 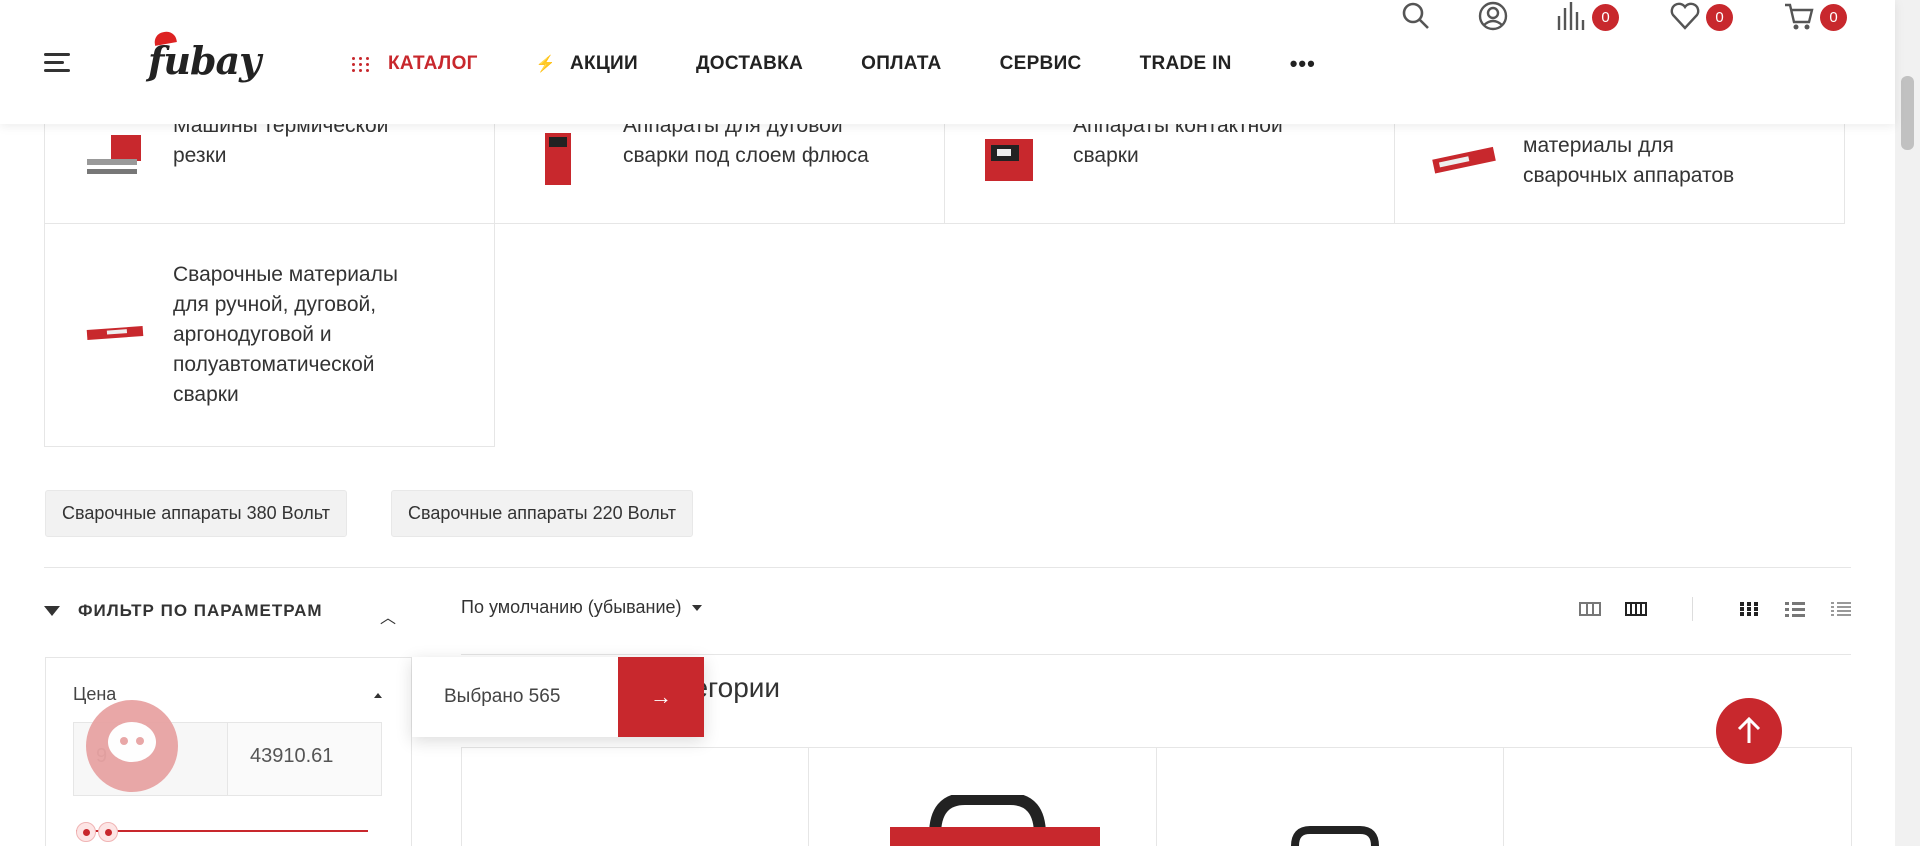 What do you see at coordinates (1749, 609) in the screenshot?
I see `grid-view-icon` at bounding box center [1749, 609].